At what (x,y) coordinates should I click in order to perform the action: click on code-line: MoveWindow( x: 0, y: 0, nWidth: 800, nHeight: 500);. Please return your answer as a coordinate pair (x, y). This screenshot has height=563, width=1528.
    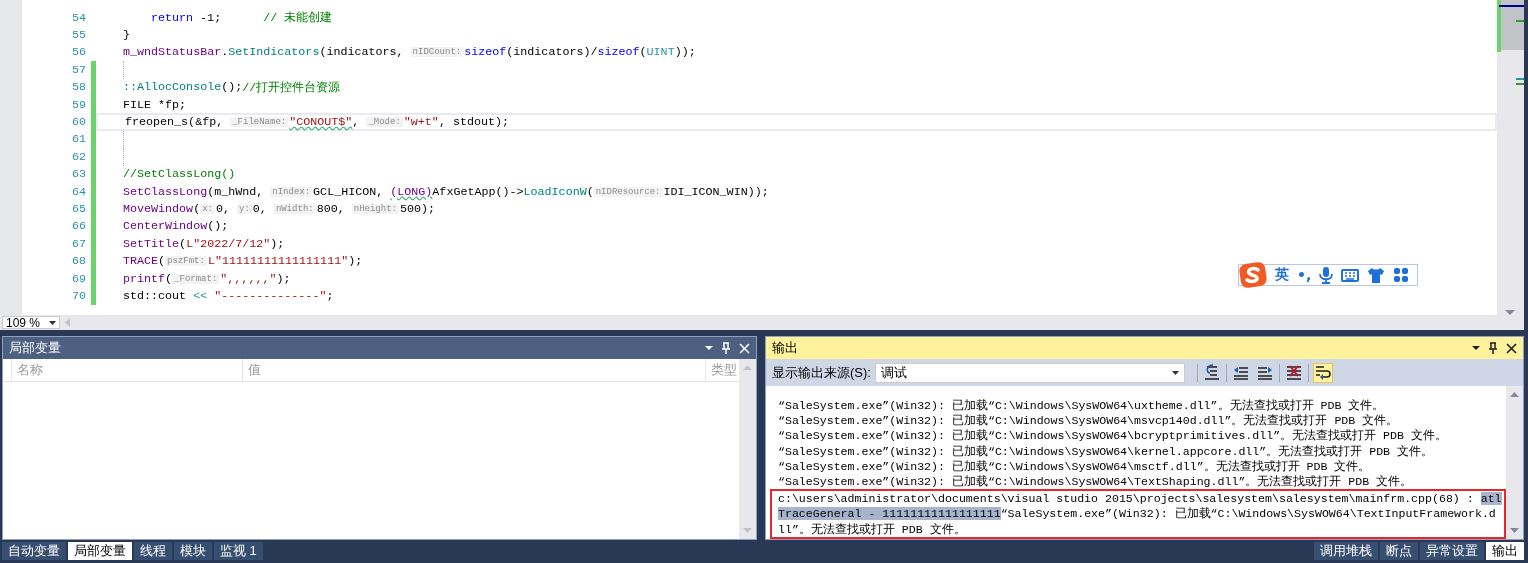
    Looking at the image, I should click on (279, 209).